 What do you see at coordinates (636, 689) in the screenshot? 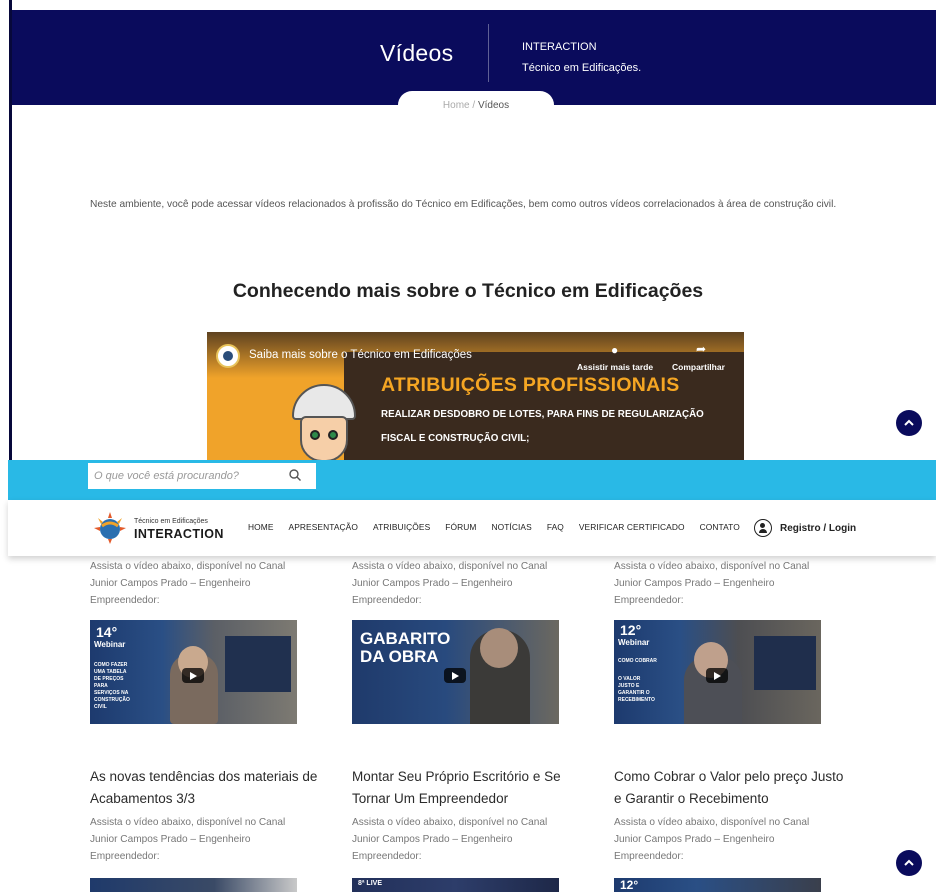
I see `thumbnail-text: O VALOR JUSTO E GARANTIR O RECEBIMENTO` at bounding box center [636, 689].